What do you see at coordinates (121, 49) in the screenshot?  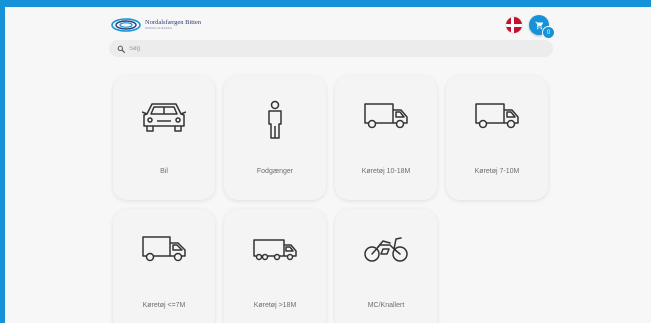 I see `search-icon` at bounding box center [121, 49].